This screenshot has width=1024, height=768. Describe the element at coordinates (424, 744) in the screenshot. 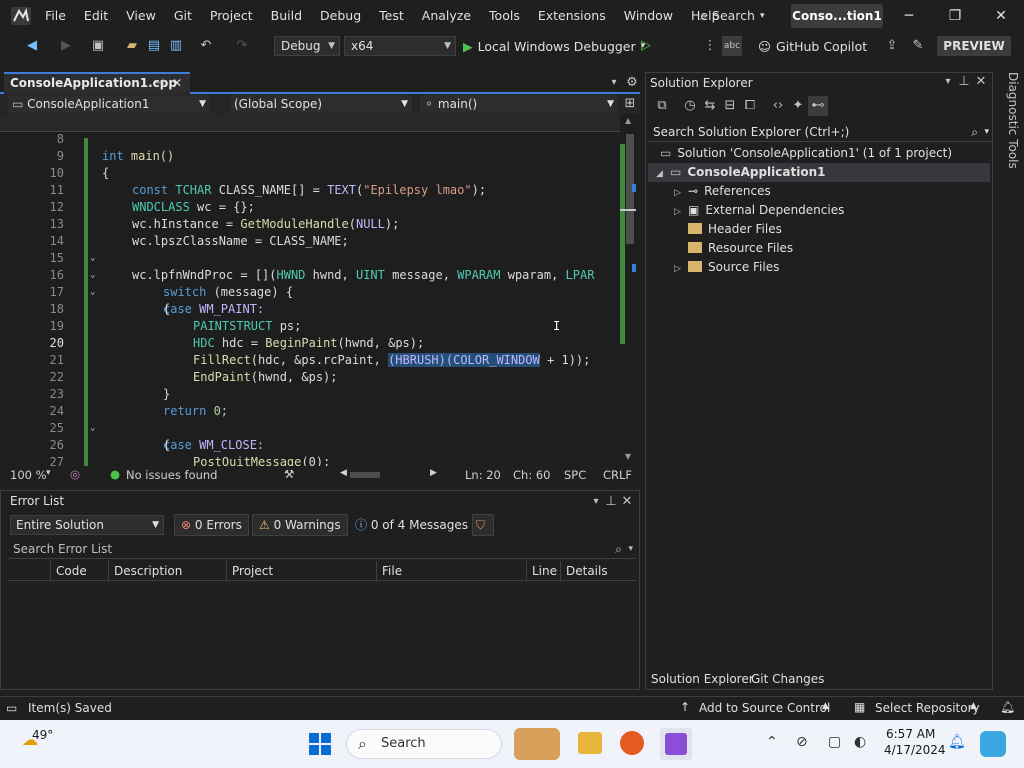

I see `taskbar-search-box: ⌕ Search` at that location.